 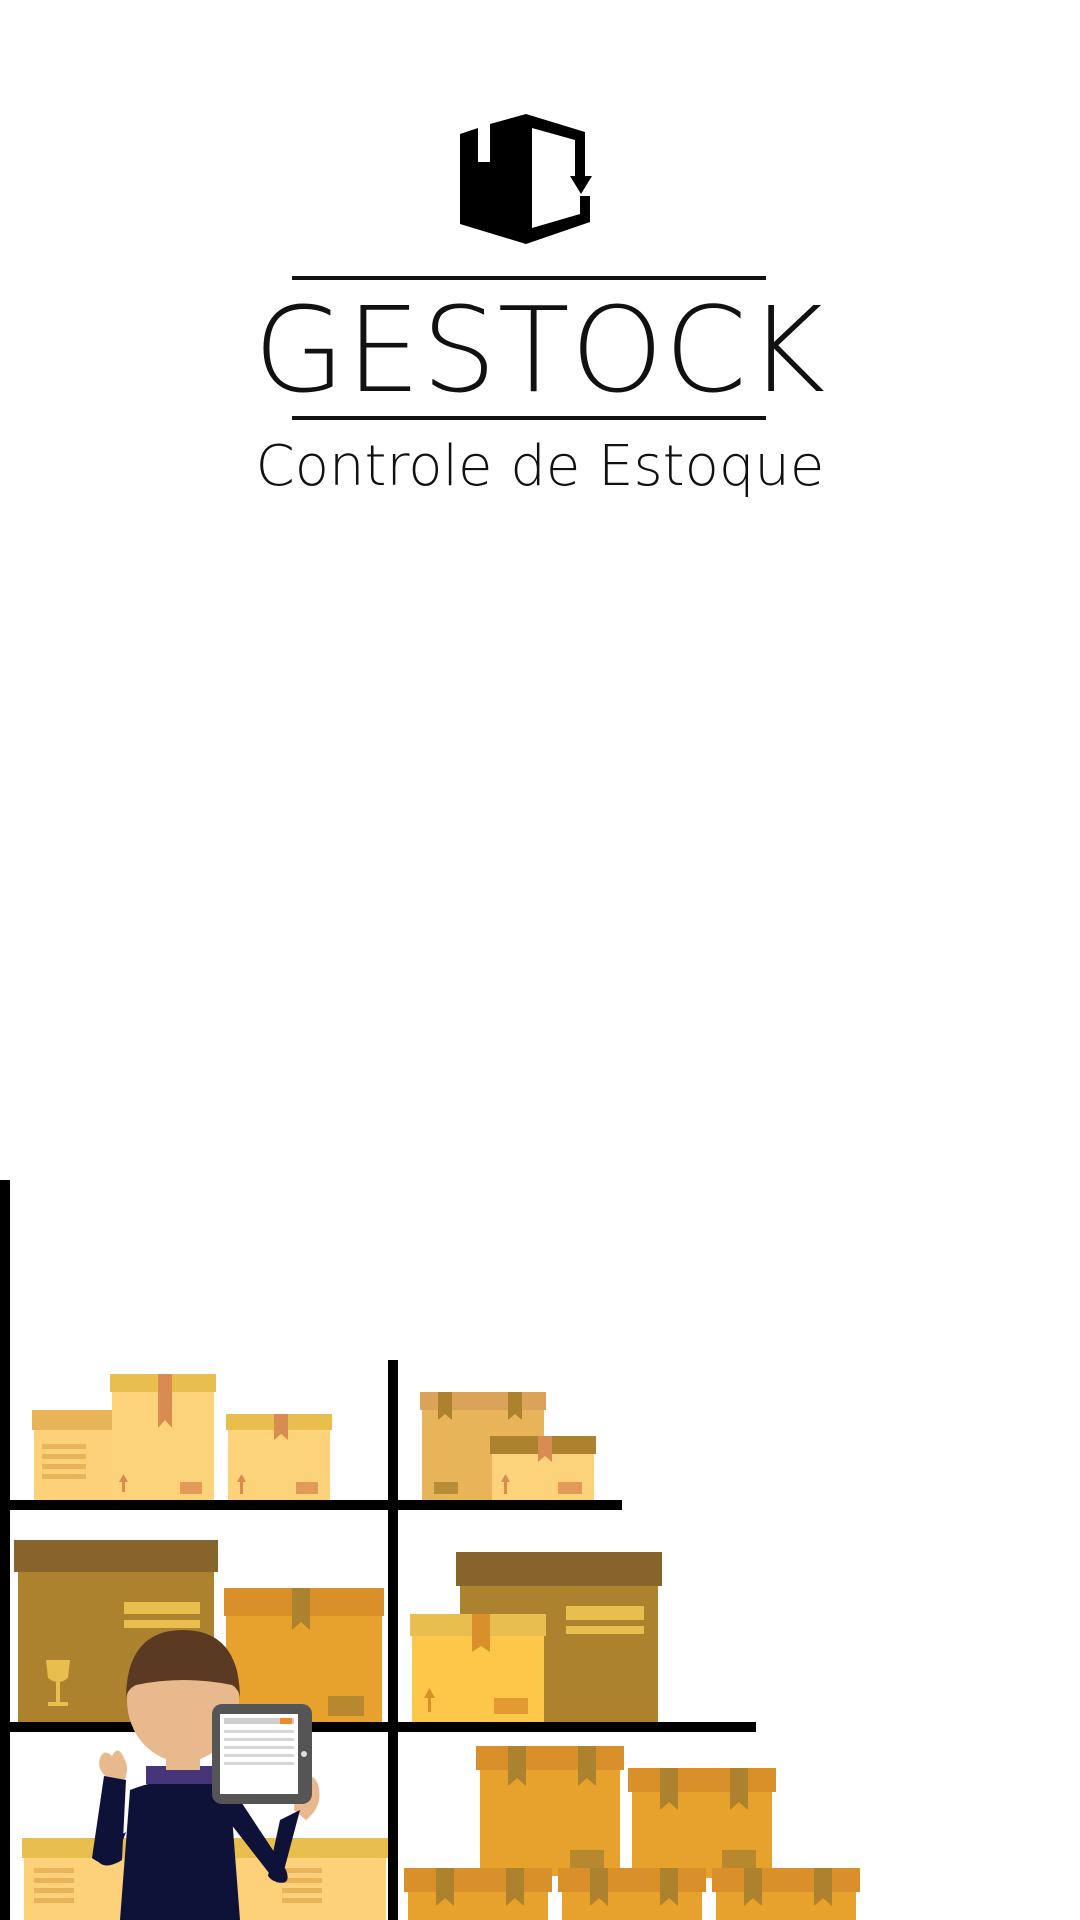 What do you see at coordinates (311, 1505) in the screenshot?
I see `shelf-top-board` at bounding box center [311, 1505].